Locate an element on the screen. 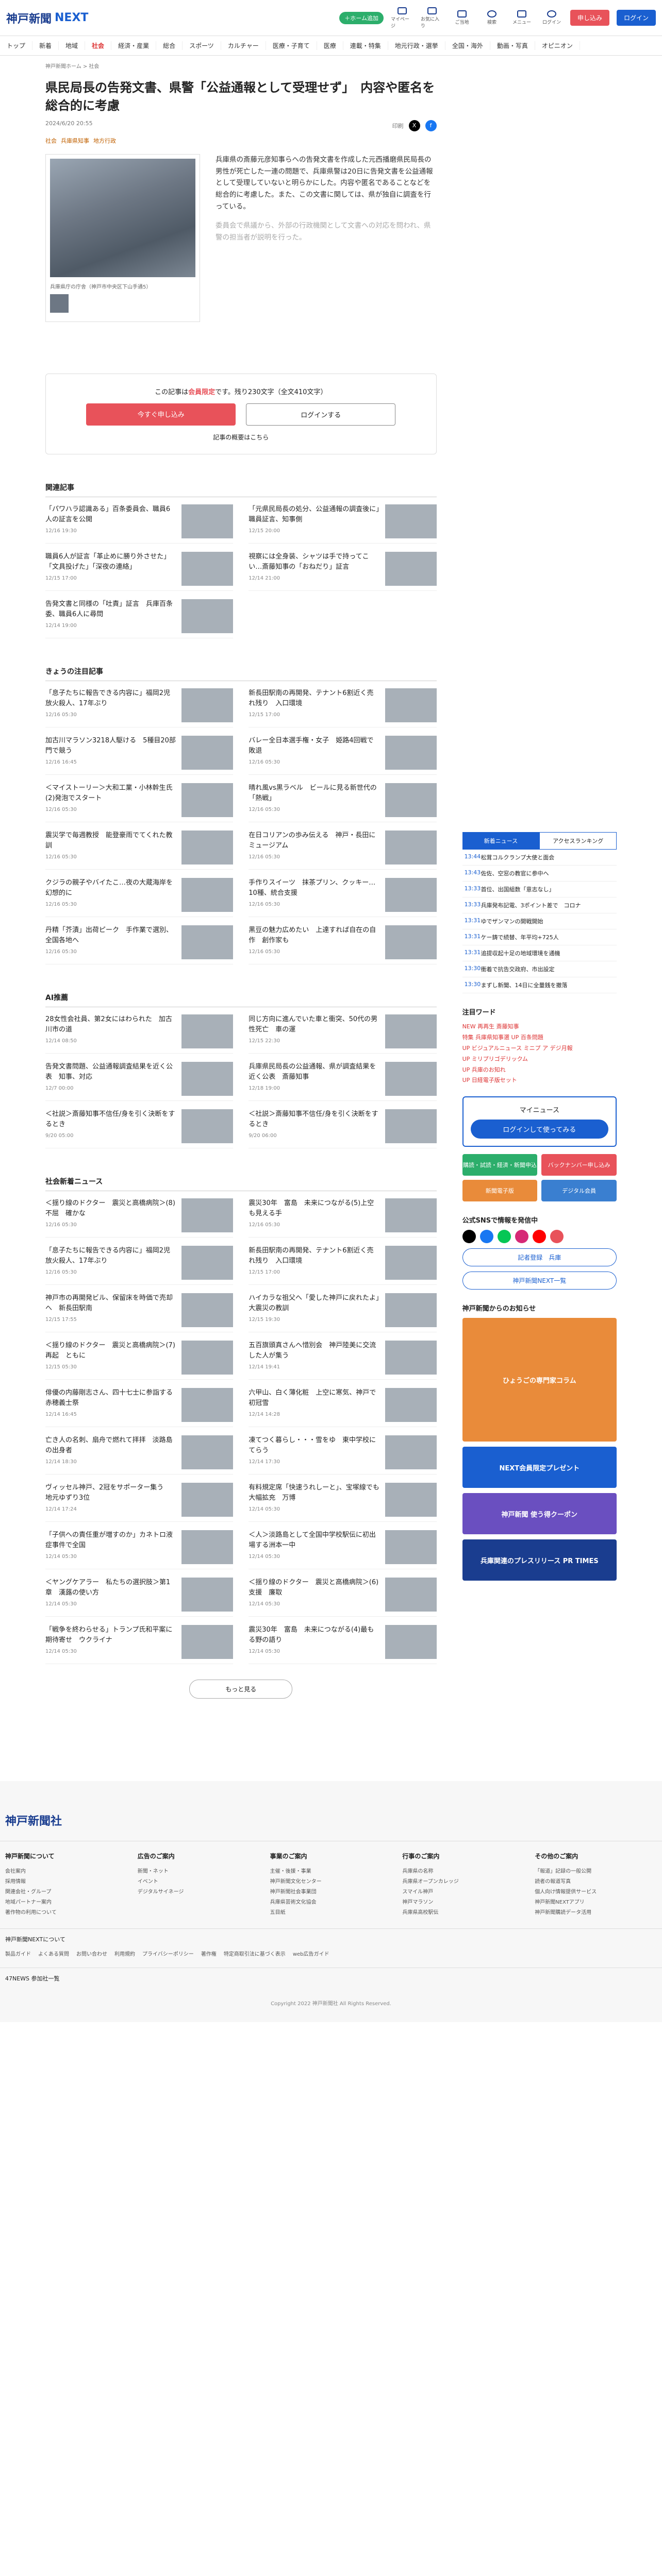  bookmark-icon: お気に入り is located at coordinates (432, 18).